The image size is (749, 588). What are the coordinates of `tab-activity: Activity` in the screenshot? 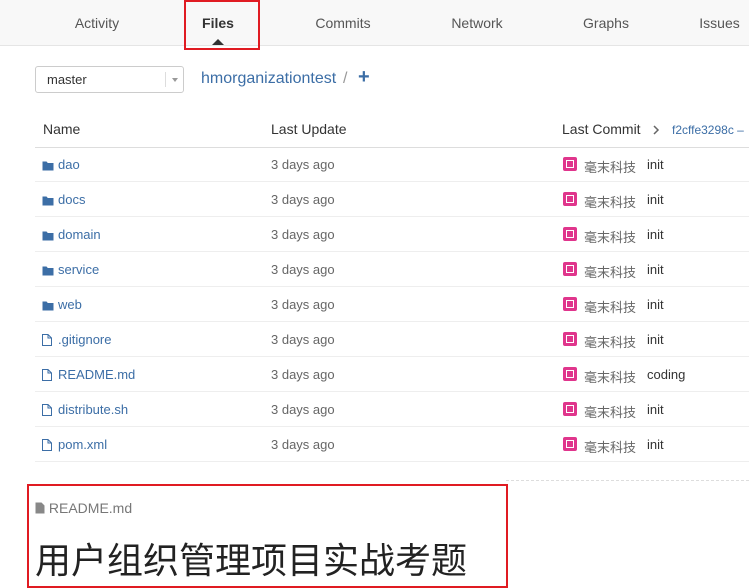 It's located at (97, 22).